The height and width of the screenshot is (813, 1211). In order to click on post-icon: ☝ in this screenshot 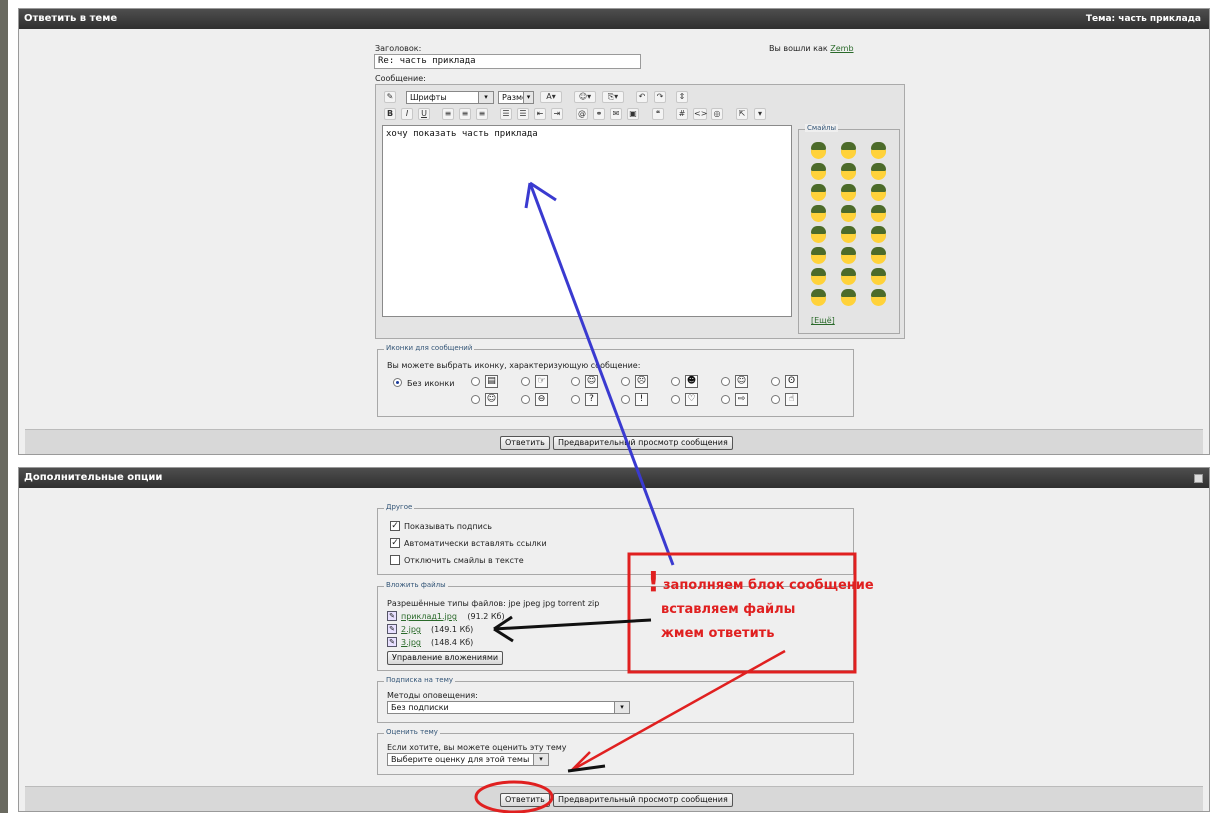, I will do `click(791, 399)`.